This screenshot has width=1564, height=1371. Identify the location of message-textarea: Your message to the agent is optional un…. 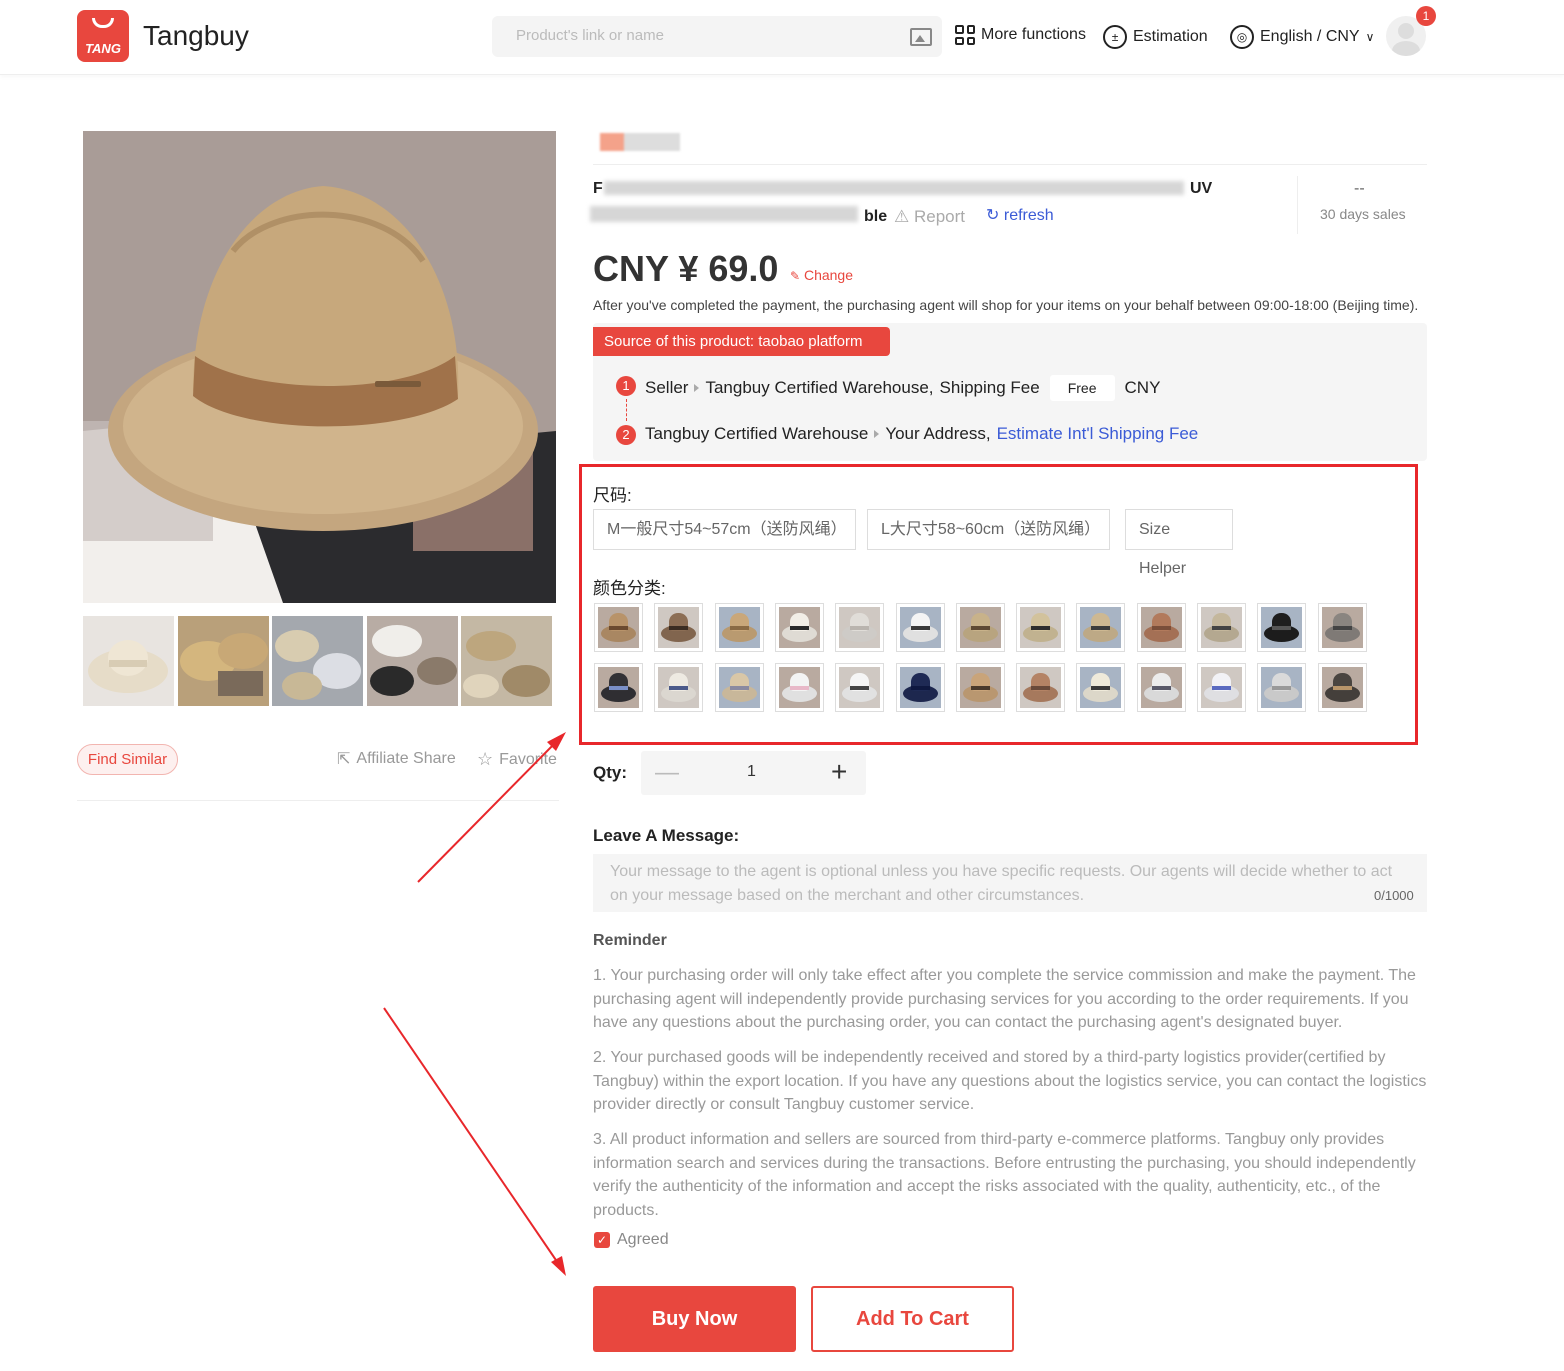
(1010, 883).